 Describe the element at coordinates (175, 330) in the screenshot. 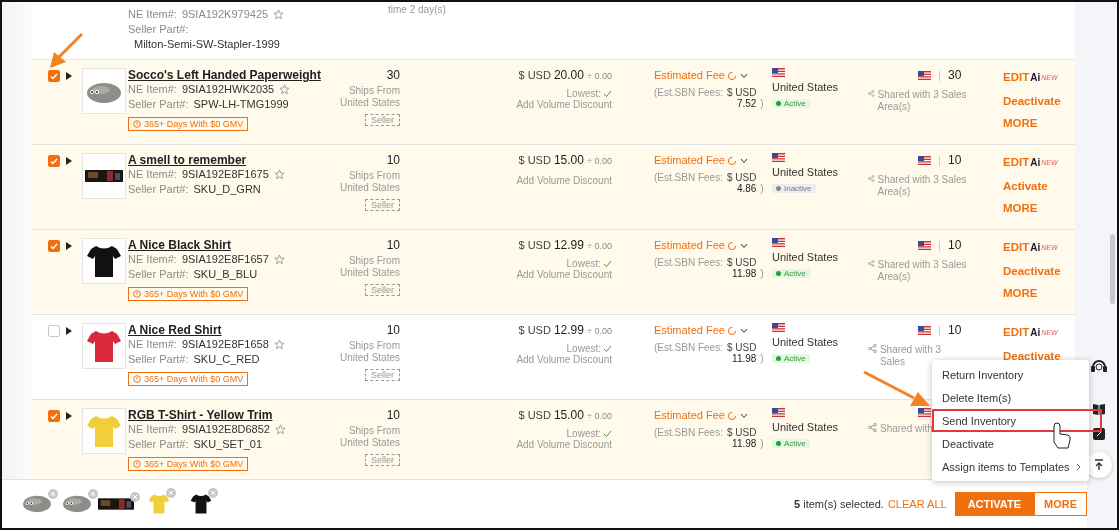

I see `product-title: A Nice Red Shirt` at that location.